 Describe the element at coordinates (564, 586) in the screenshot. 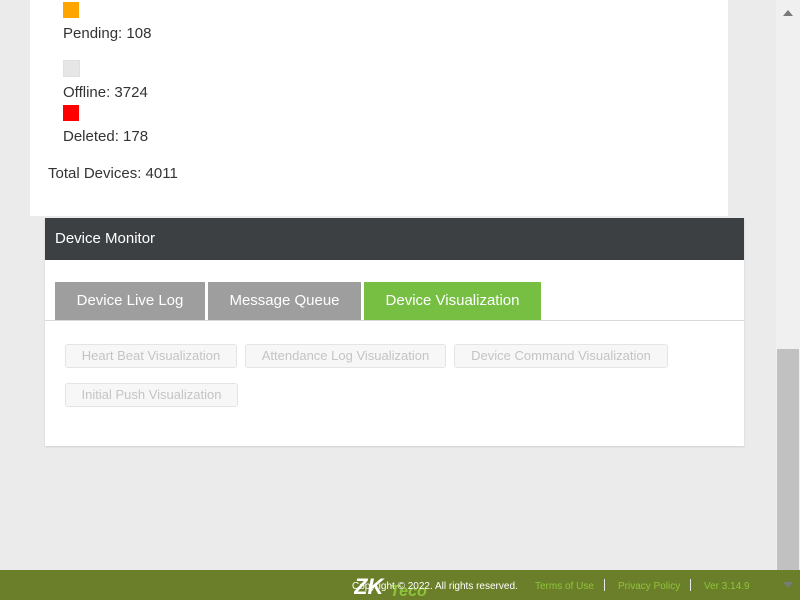

I see `terms-of-use-link: Terms of Use` at that location.